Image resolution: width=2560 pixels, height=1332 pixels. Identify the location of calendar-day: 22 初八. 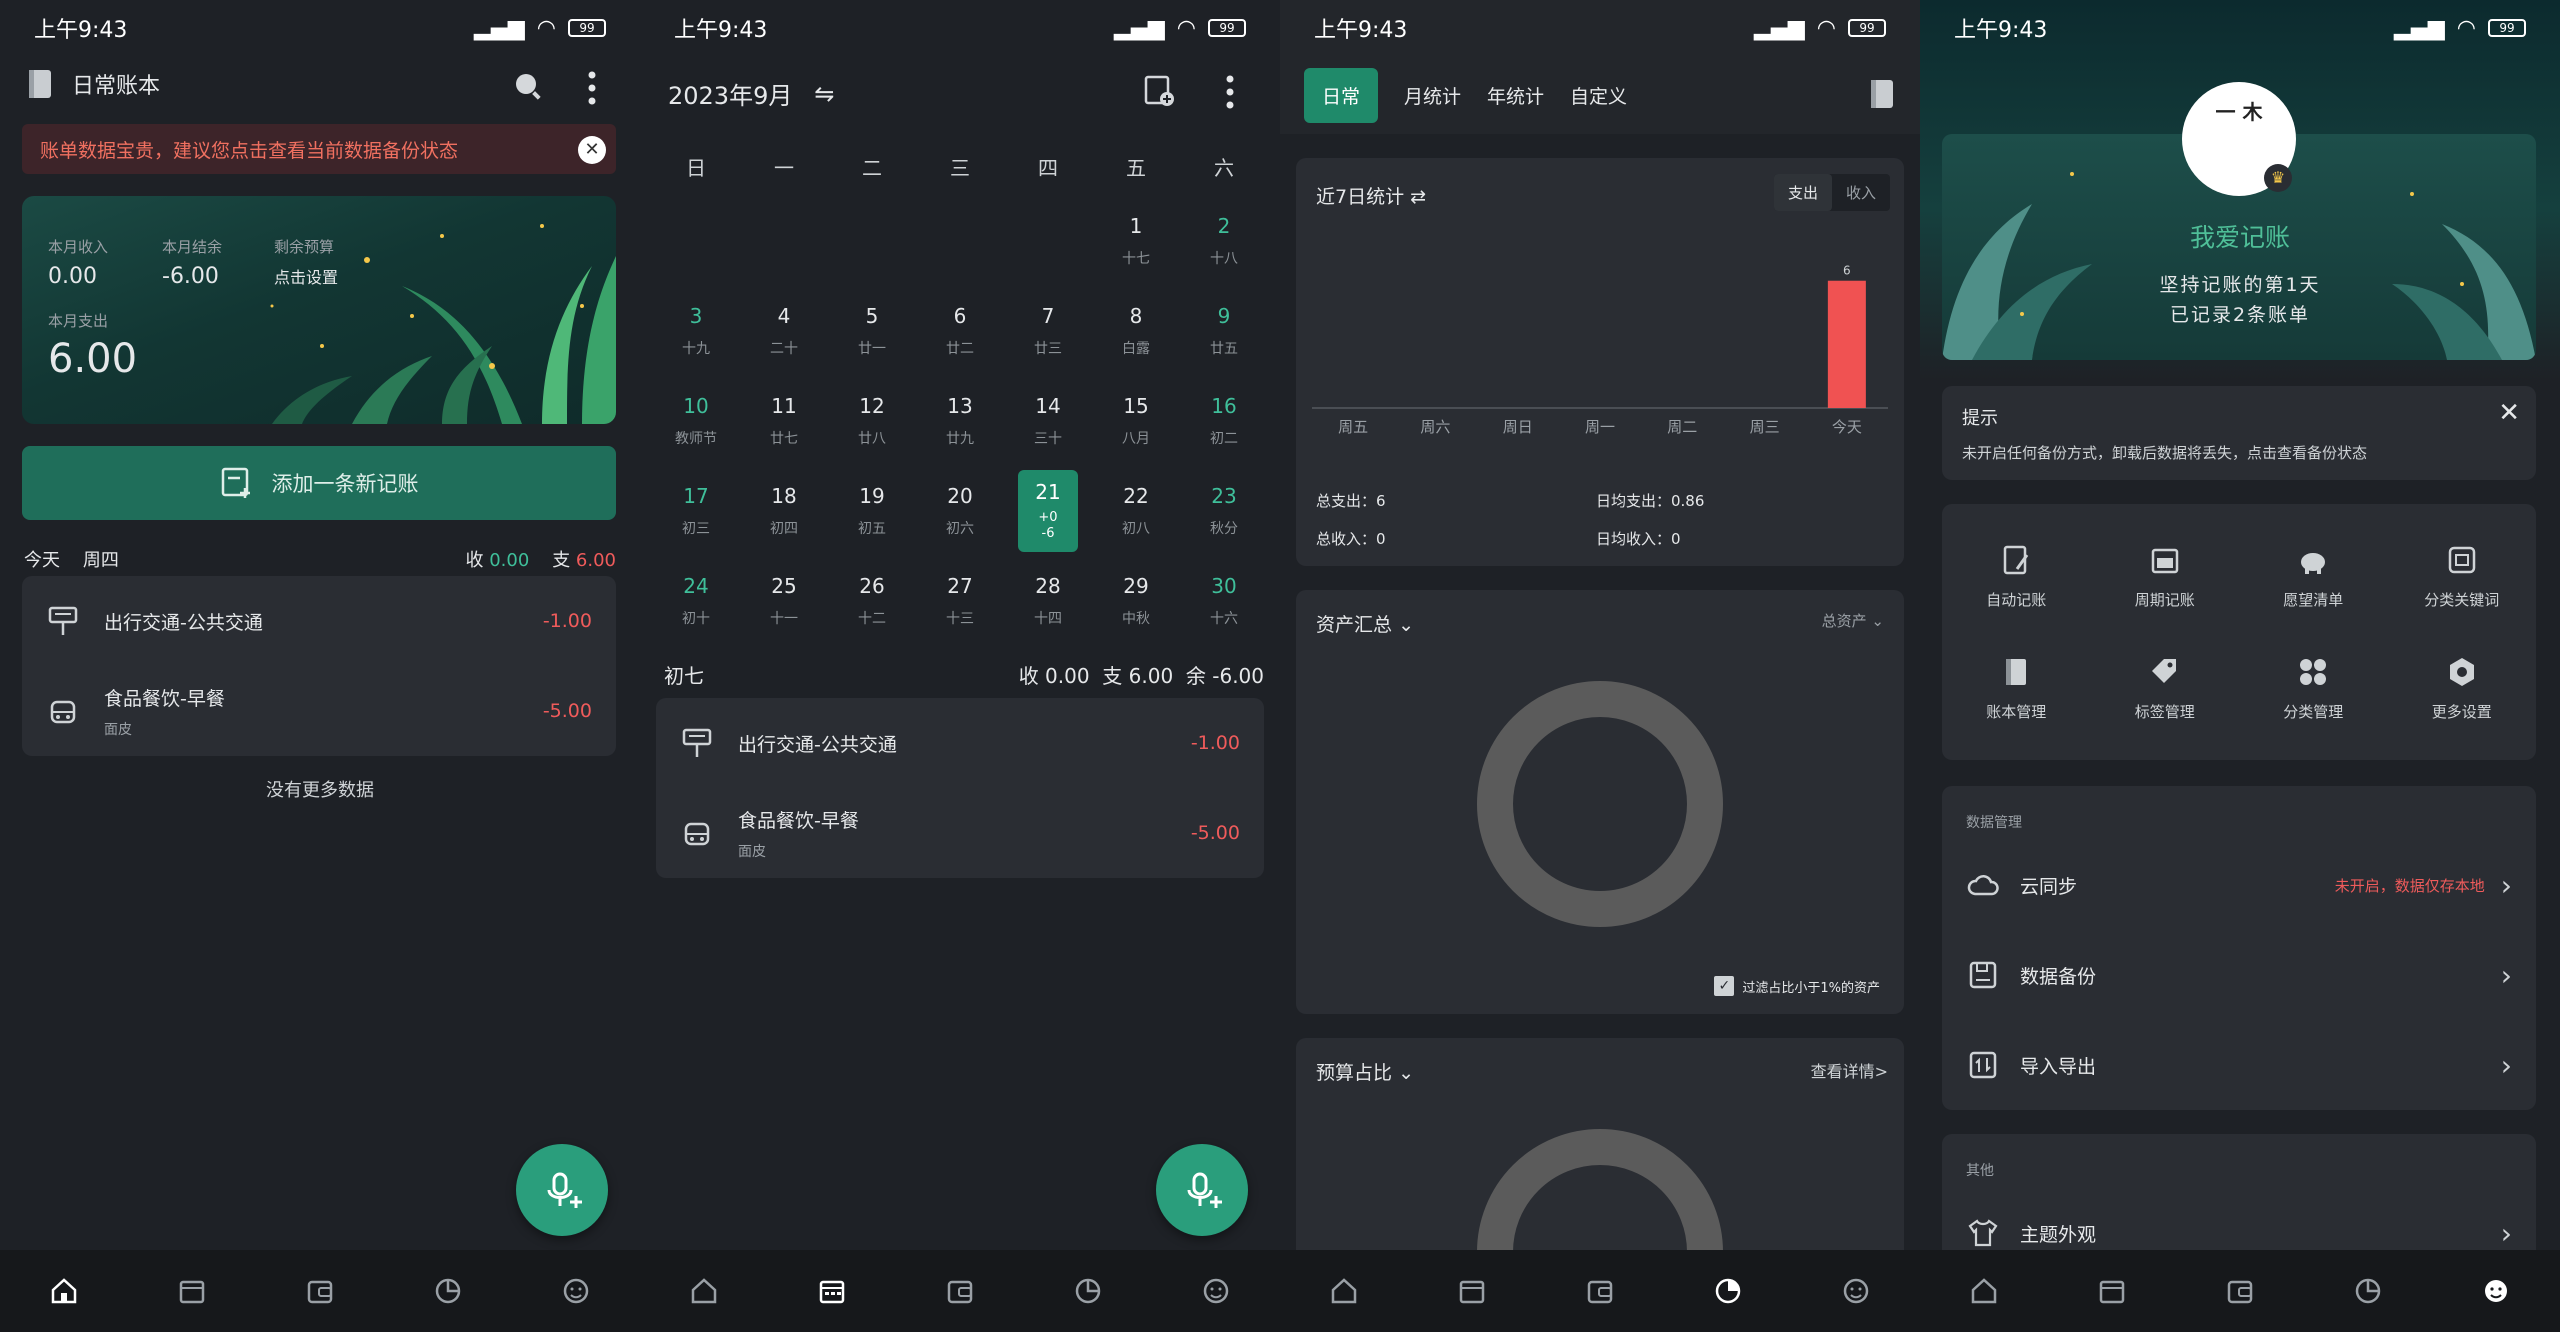
(1136, 511).